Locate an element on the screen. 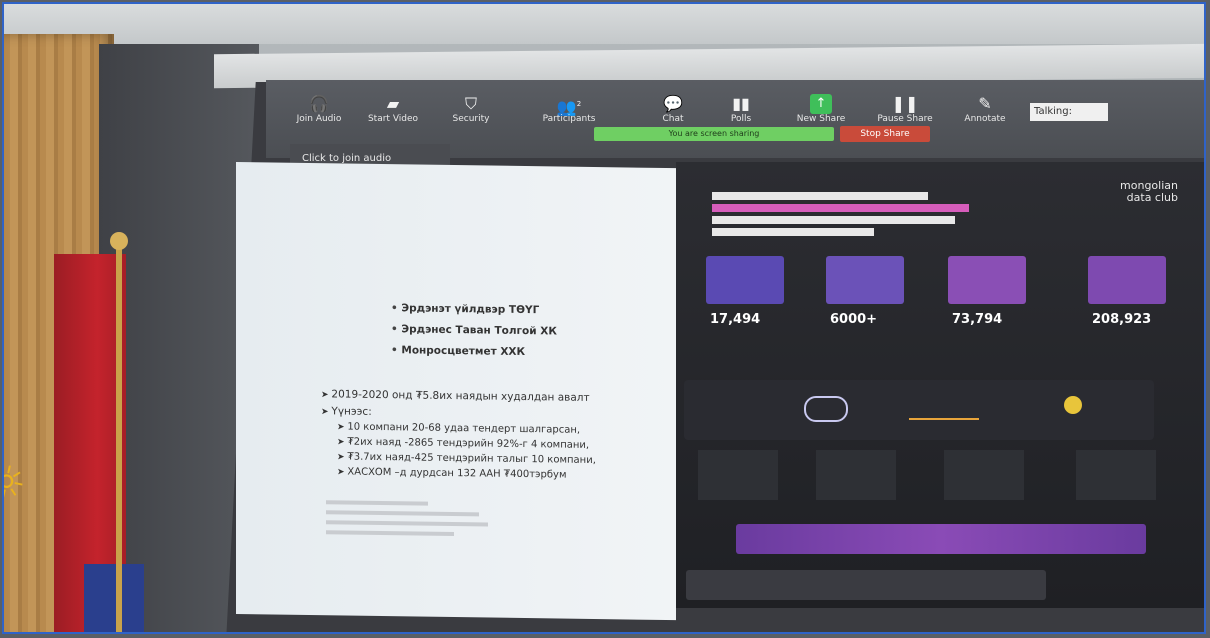  chat-button: 💬 Chat is located at coordinates (673, 109).